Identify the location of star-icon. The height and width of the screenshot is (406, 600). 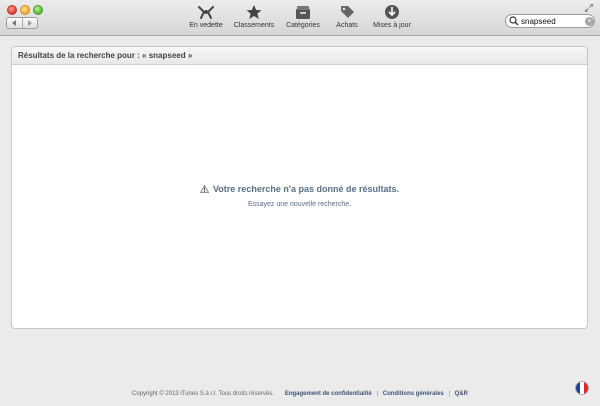
(254, 12).